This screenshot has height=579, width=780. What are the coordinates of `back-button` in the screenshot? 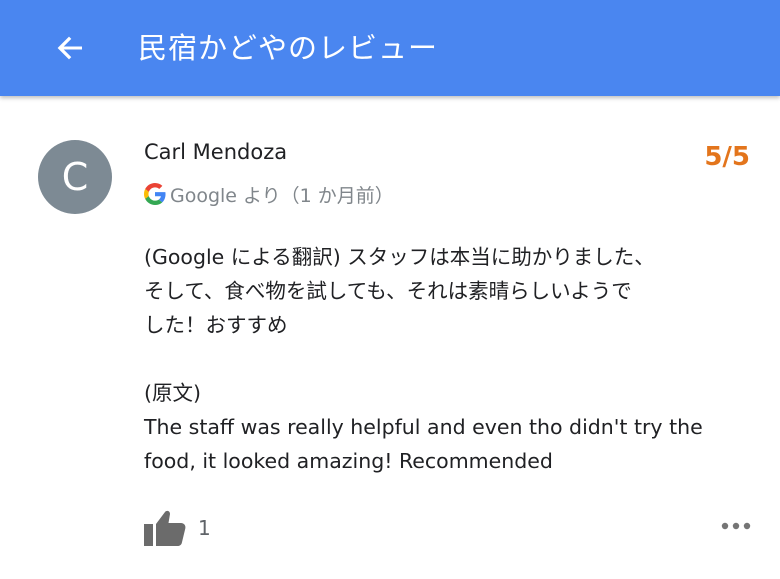 It's located at (70, 48).